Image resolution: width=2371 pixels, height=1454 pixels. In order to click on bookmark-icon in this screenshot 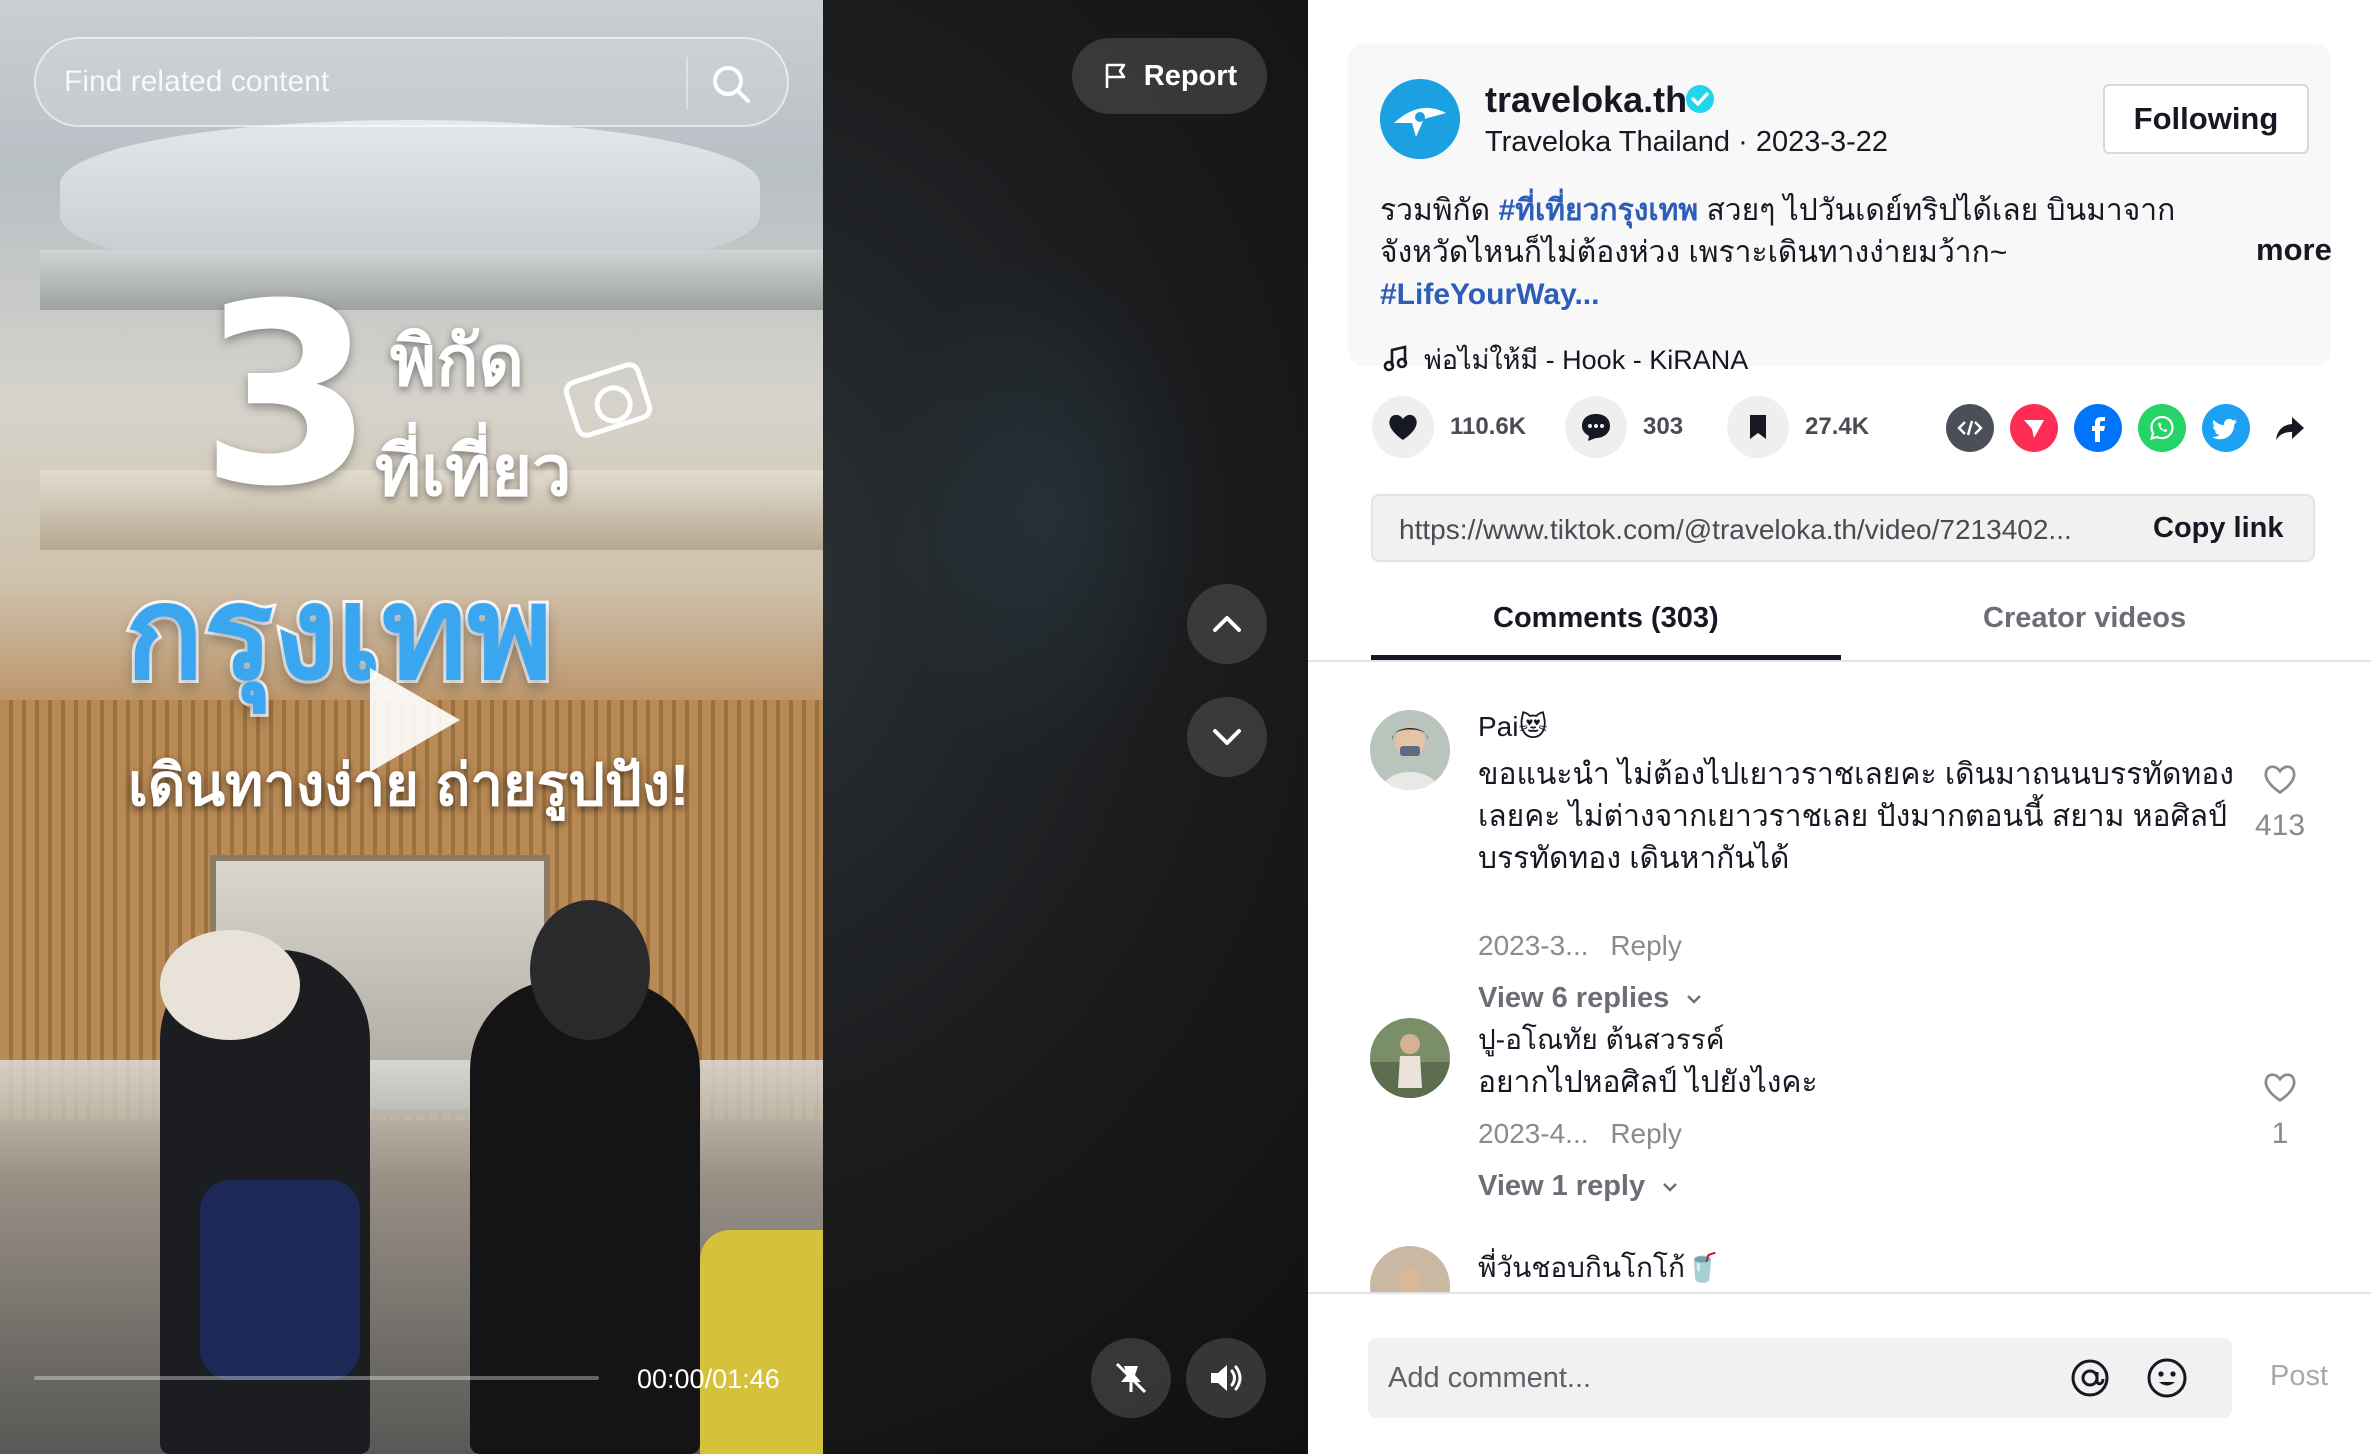, I will do `click(1758, 427)`.